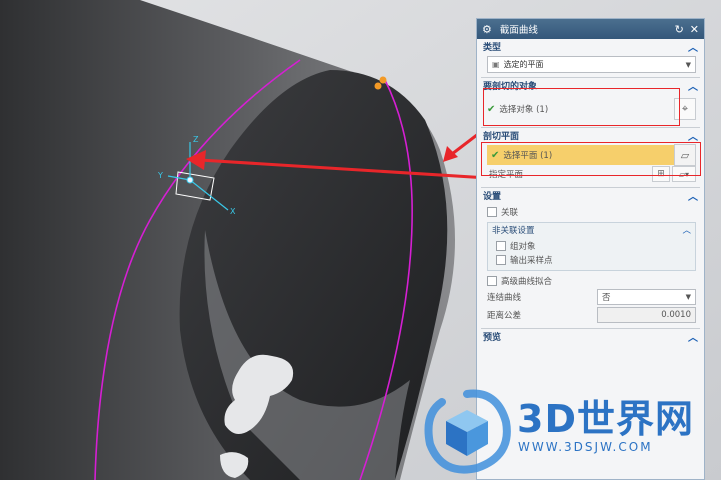 This screenshot has height=480, width=721. What do you see at coordinates (487, 29) in the screenshot?
I see `gear-icon: ⚙` at bounding box center [487, 29].